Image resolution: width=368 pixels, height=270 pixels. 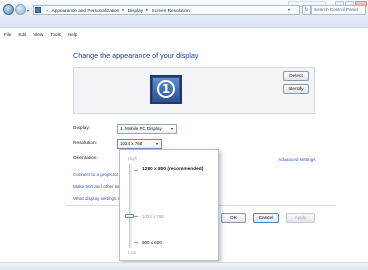 I want to click on resolution-slider-track, so click(x=130, y=206).